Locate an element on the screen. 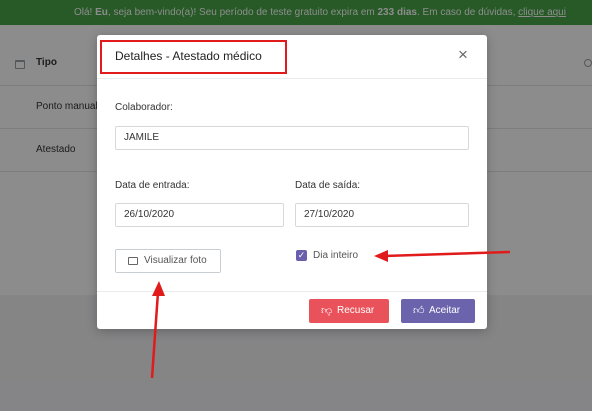  view-photo-label: Visualizar foto is located at coordinates (175, 260).